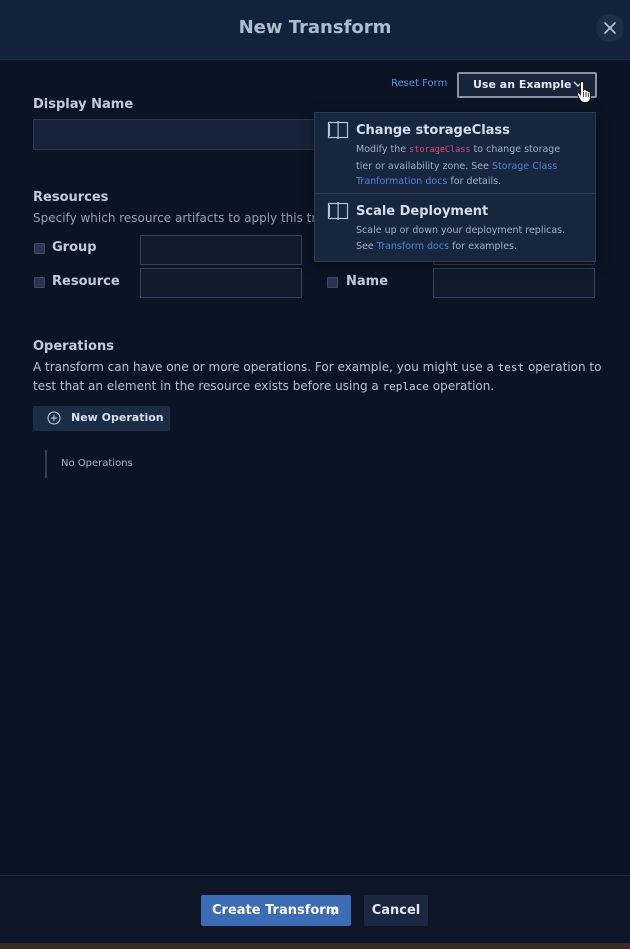 The height and width of the screenshot is (949, 630). I want to click on cancel-button: Cancel, so click(396, 910).